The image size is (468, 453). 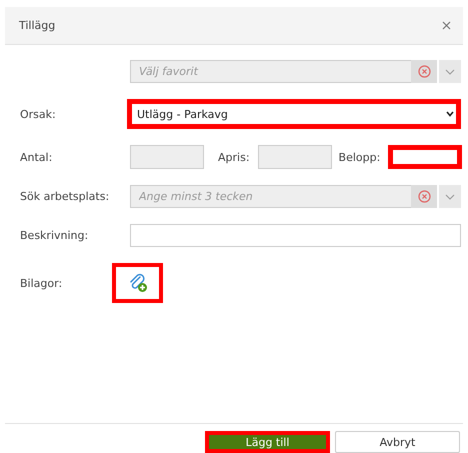 I want to click on paperclip-plus-icon, so click(x=138, y=283).